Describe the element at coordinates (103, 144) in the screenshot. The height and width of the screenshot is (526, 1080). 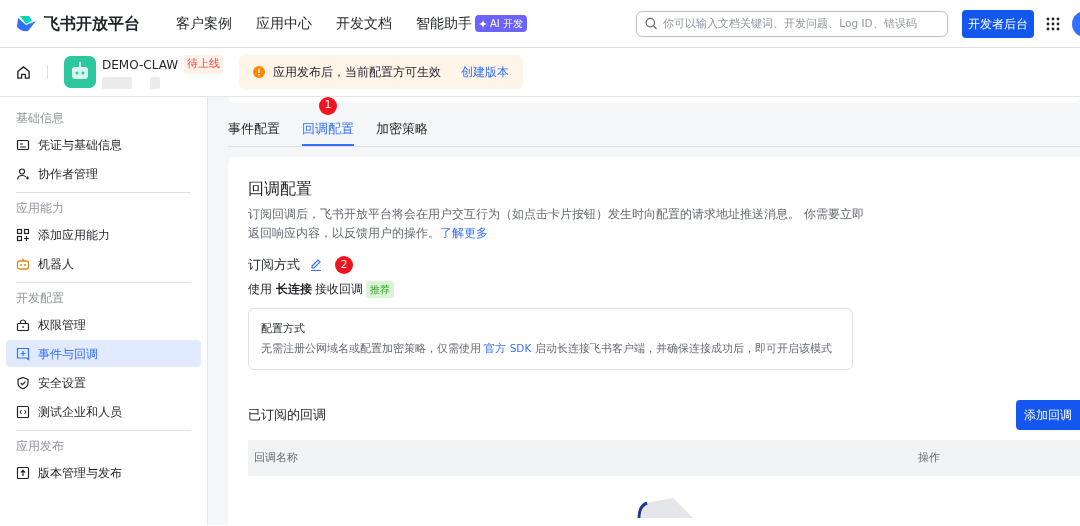
I see `sidebar-item: 凭证与基础信息` at that location.